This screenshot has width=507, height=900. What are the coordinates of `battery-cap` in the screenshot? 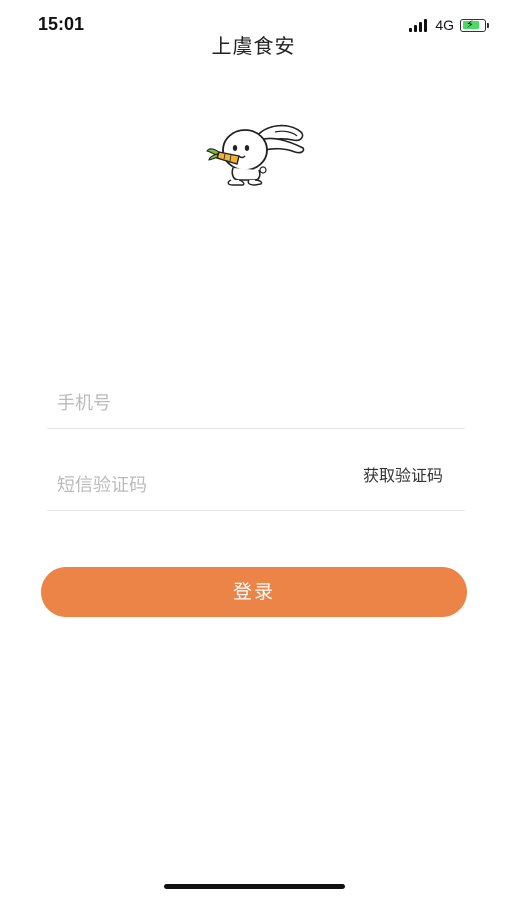 It's located at (488, 25).